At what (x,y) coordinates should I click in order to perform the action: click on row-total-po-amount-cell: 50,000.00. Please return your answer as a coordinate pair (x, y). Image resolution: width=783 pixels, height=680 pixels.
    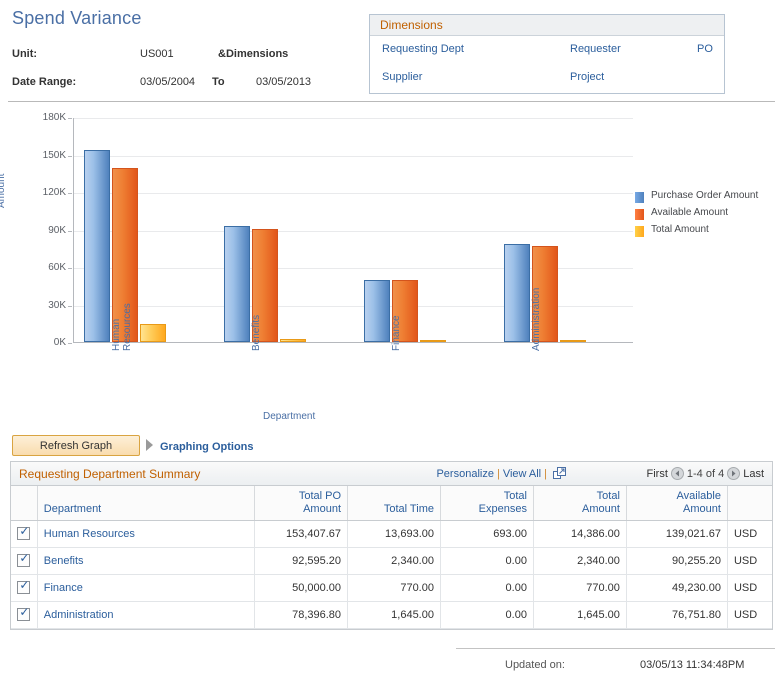
    Looking at the image, I should click on (301, 588).